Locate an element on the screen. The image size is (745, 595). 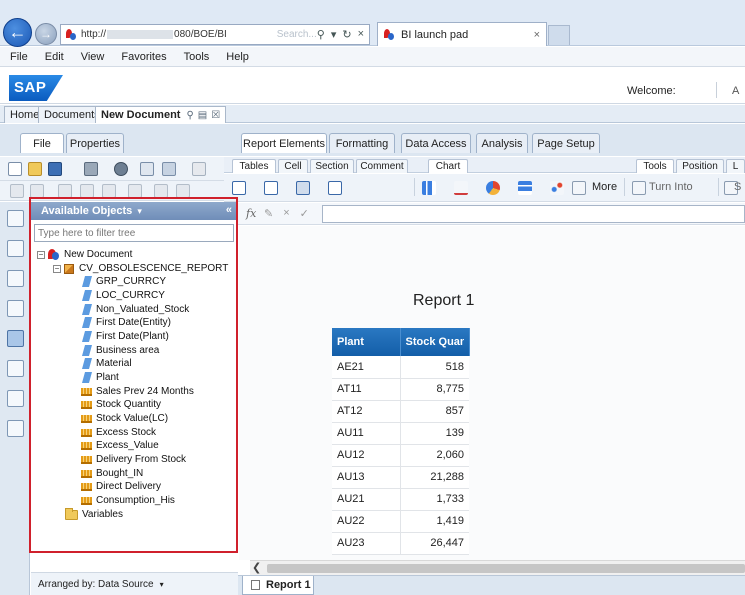
horizontal-scrollbar: ❮ is located at coordinates (497, 567).